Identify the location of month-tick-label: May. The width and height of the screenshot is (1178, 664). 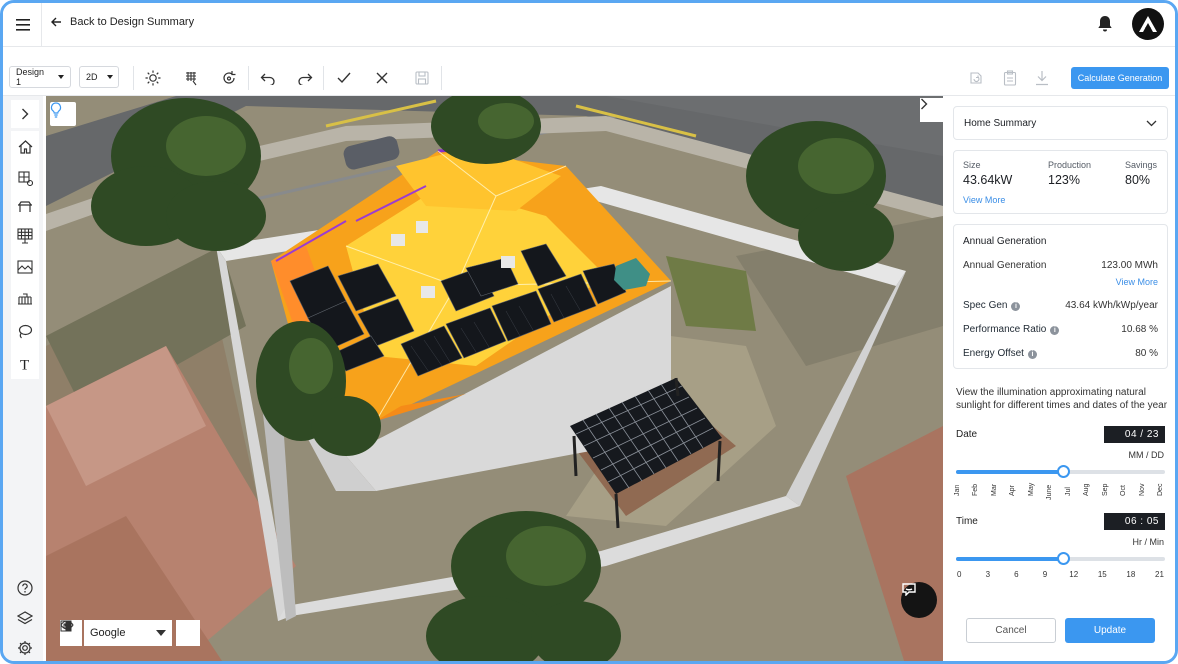
(1031, 489).